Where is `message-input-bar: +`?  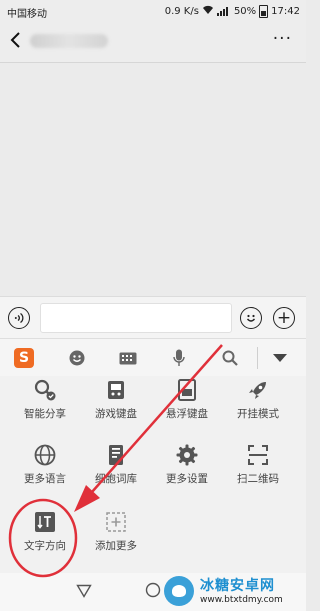
message-input-bar: + is located at coordinates (153, 317).